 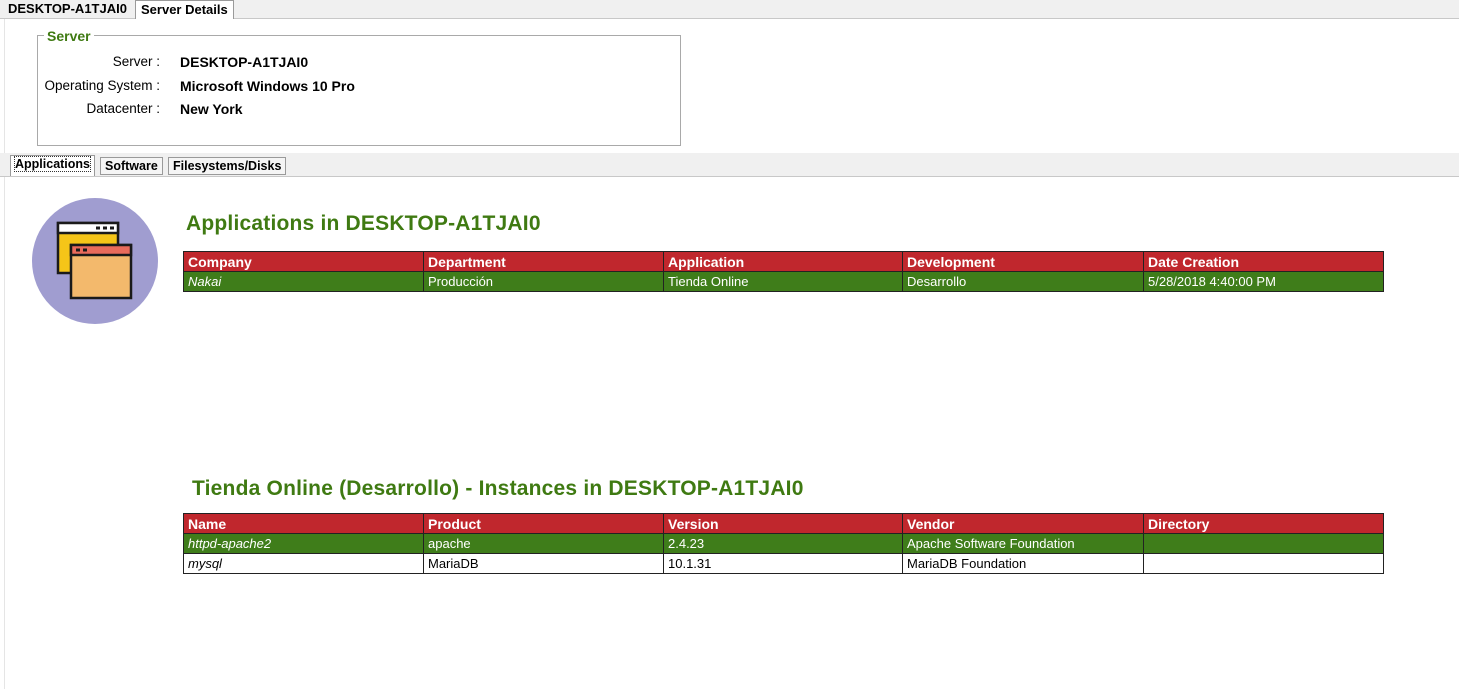 I want to click on cell-application: Tienda Online, so click(x=783, y=281).